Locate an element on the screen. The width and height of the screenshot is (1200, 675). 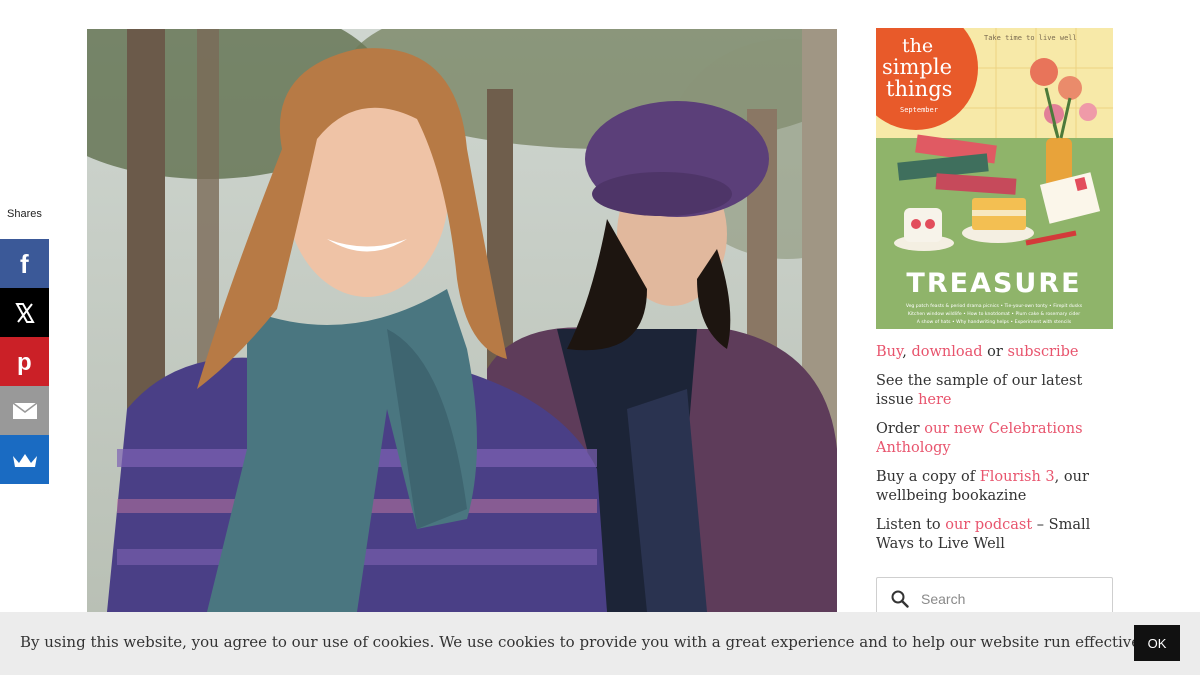
cover-brand-line2: simple is located at coordinates (917, 67).